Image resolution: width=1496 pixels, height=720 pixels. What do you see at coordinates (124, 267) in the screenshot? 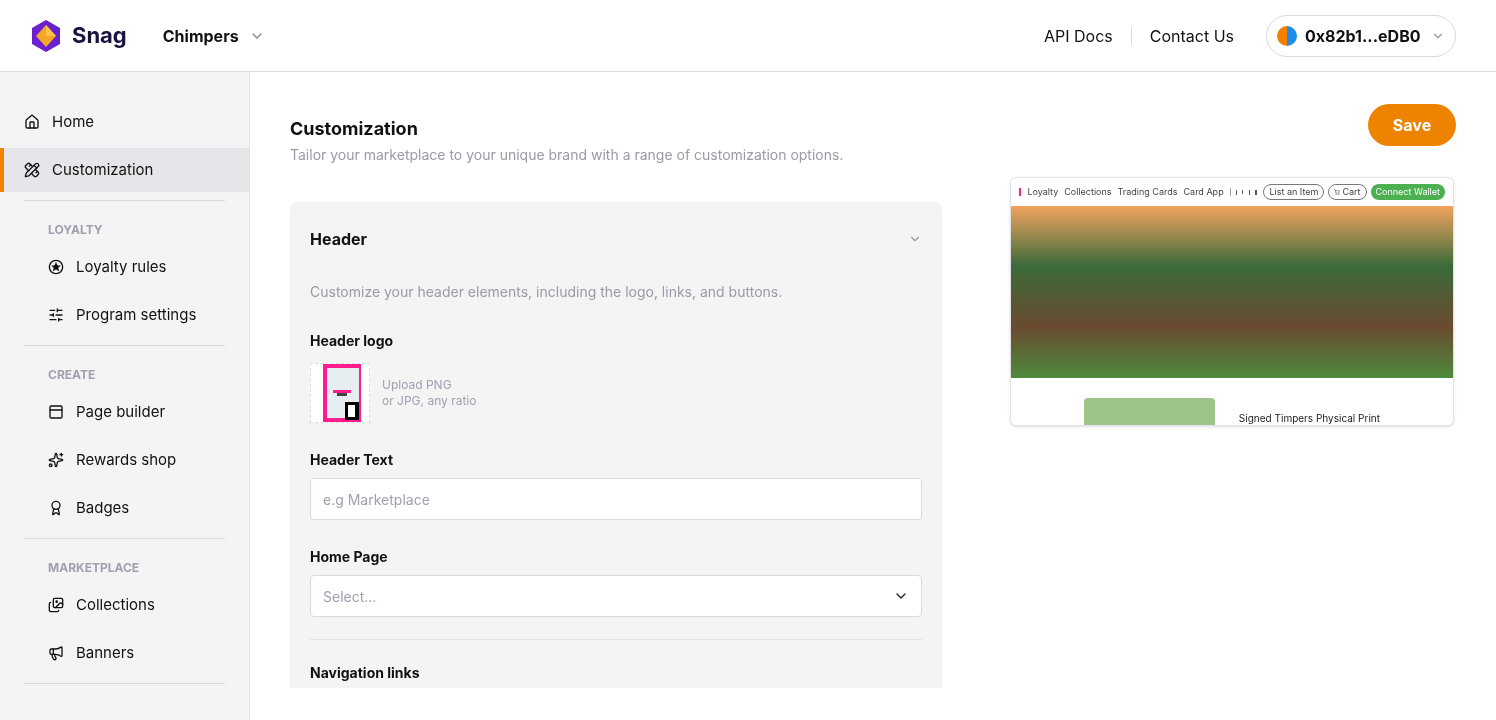
I see `sidebar-item: Loyalty rules` at bounding box center [124, 267].